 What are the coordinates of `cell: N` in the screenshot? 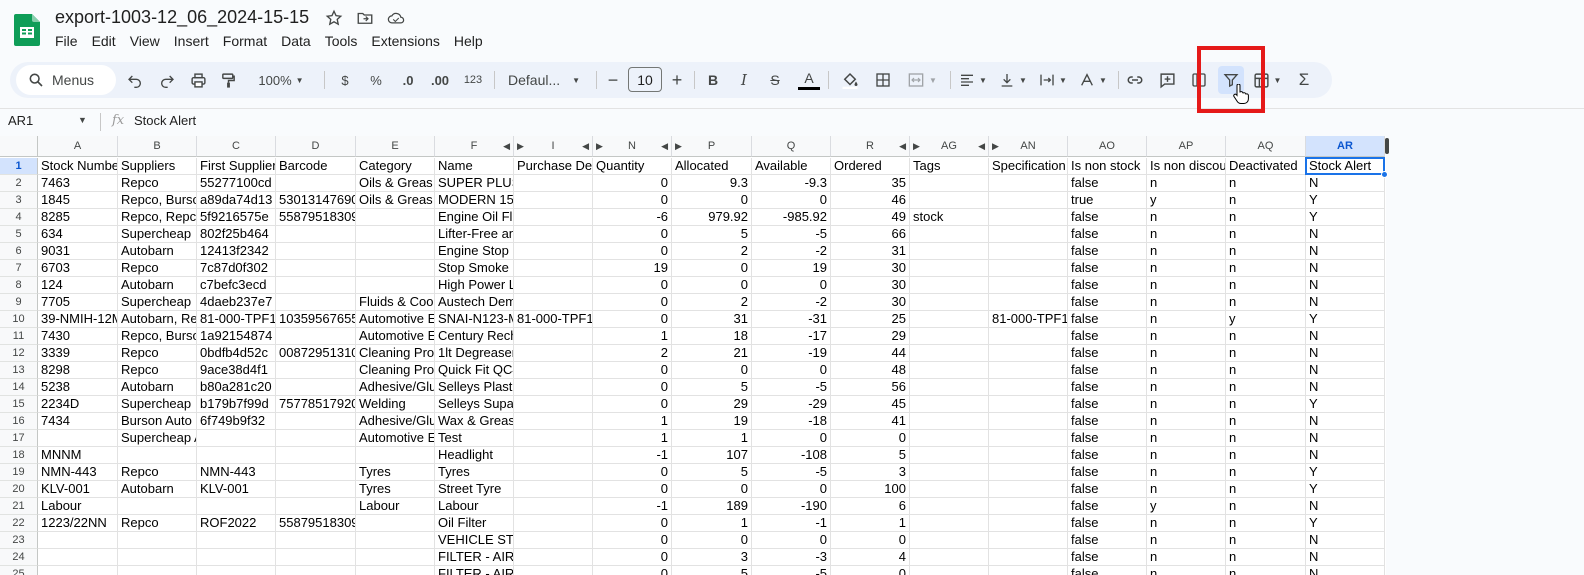 It's located at (1345, 455).